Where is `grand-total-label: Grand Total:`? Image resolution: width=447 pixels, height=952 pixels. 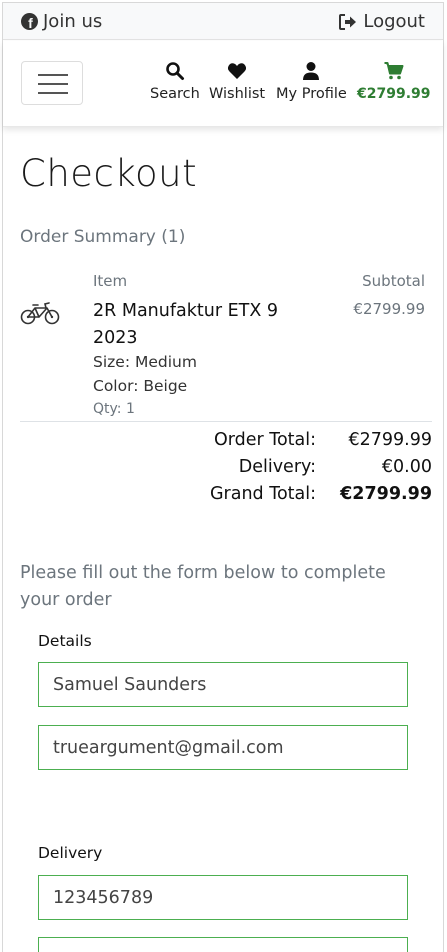
grand-total-label: Grand Total: is located at coordinates (262, 493).